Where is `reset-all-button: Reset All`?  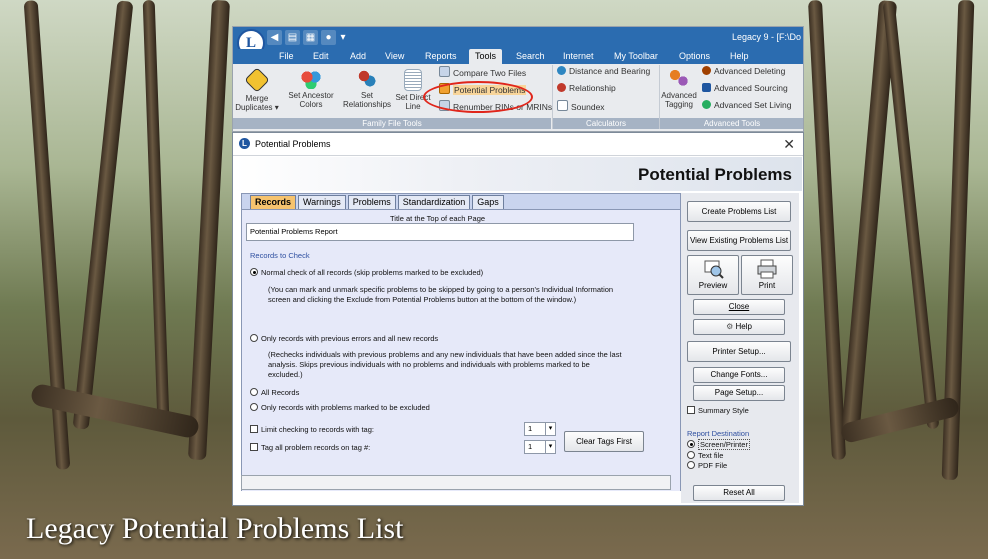 reset-all-button: Reset All is located at coordinates (739, 493).